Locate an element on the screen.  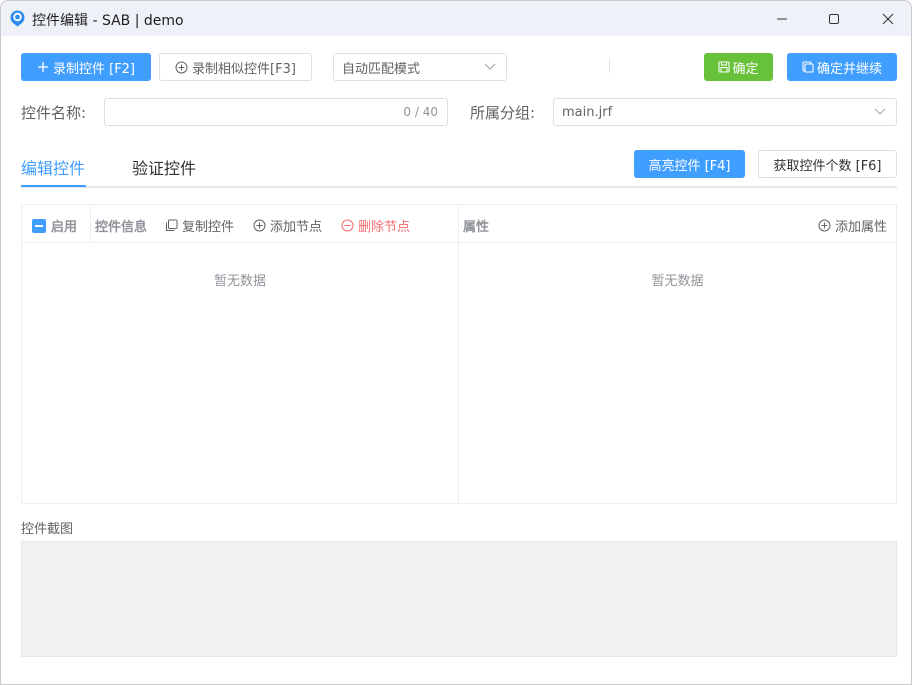
left-empty-text: 暂无数据 is located at coordinates (239, 281).